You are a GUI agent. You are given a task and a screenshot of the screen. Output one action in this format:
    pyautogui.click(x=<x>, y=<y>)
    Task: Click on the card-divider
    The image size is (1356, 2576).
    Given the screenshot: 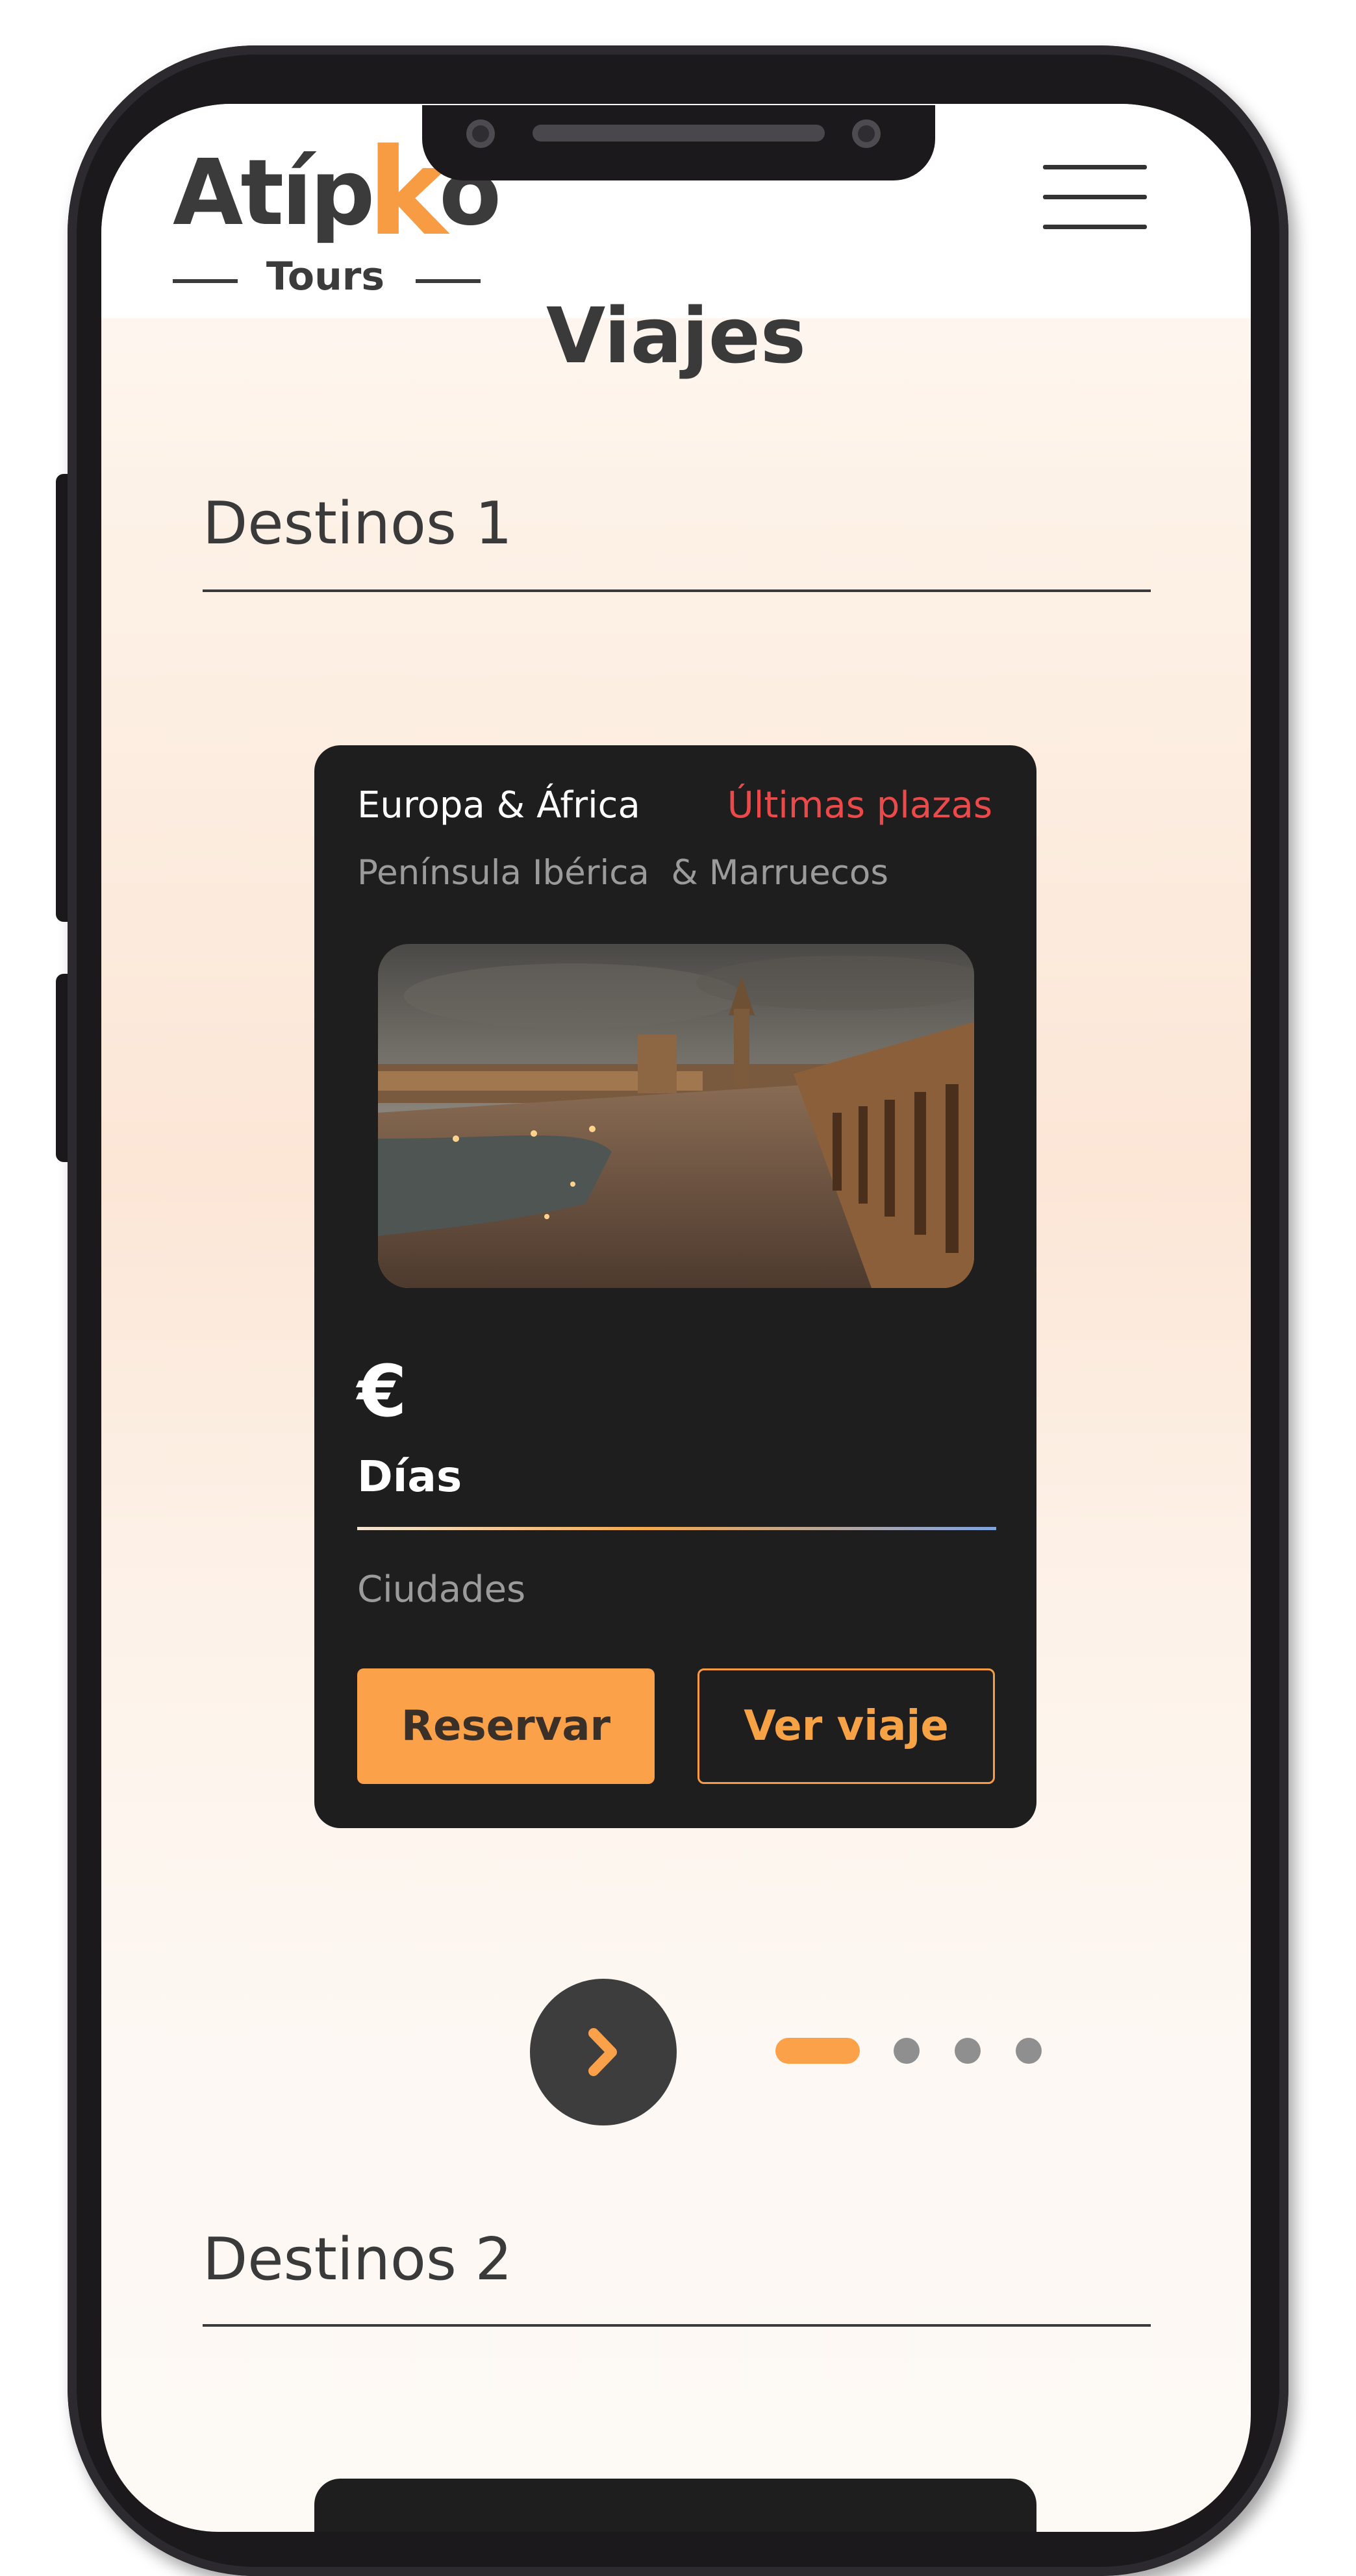 What is the action you would take?
    pyautogui.click(x=676, y=1528)
    